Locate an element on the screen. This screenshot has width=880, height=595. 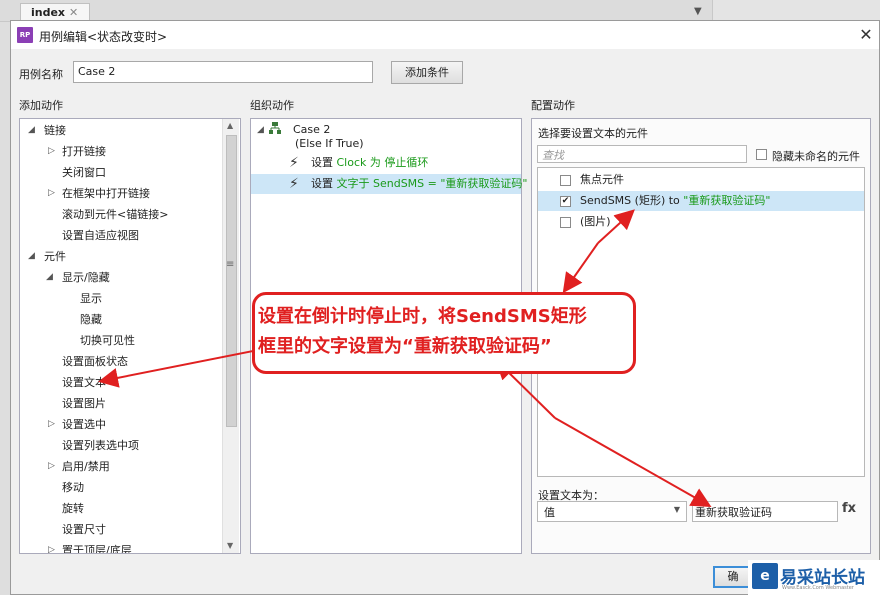
watermark-logo-icon: e is located at coordinates (765, 576).